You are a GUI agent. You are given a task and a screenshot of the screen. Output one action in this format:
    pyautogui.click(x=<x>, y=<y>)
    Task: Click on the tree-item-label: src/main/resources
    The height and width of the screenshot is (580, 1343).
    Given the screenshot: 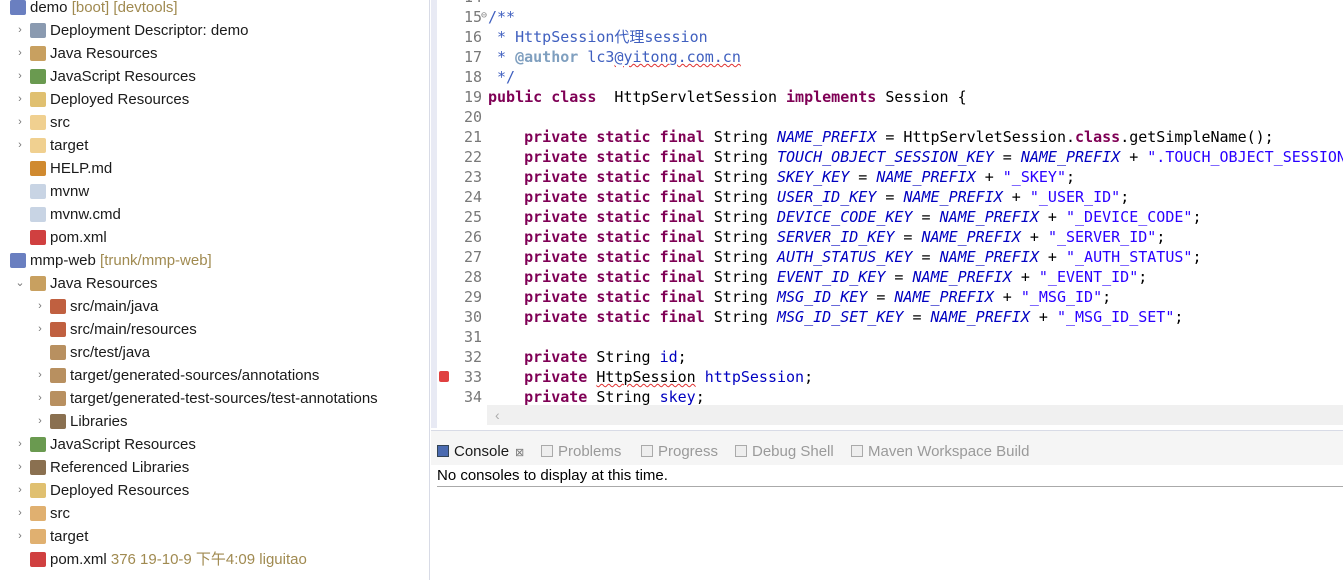 What is the action you would take?
    pyautogui.click(x=133, y=329)
    